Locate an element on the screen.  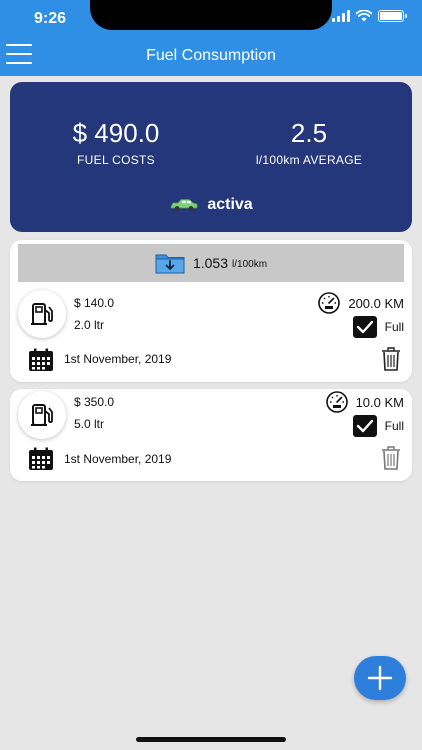
menu-icon-bar is located at coordinates (19, 45).